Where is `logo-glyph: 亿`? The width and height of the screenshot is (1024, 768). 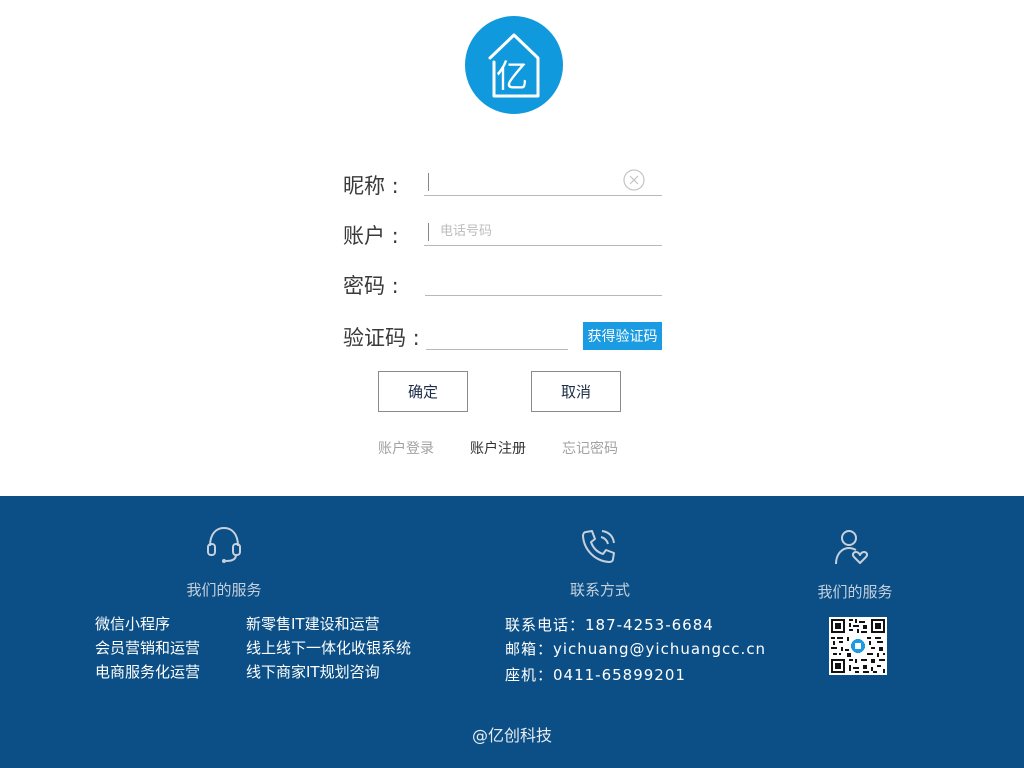 logo-glyph: 亿 is located at coordinates (512, 76).